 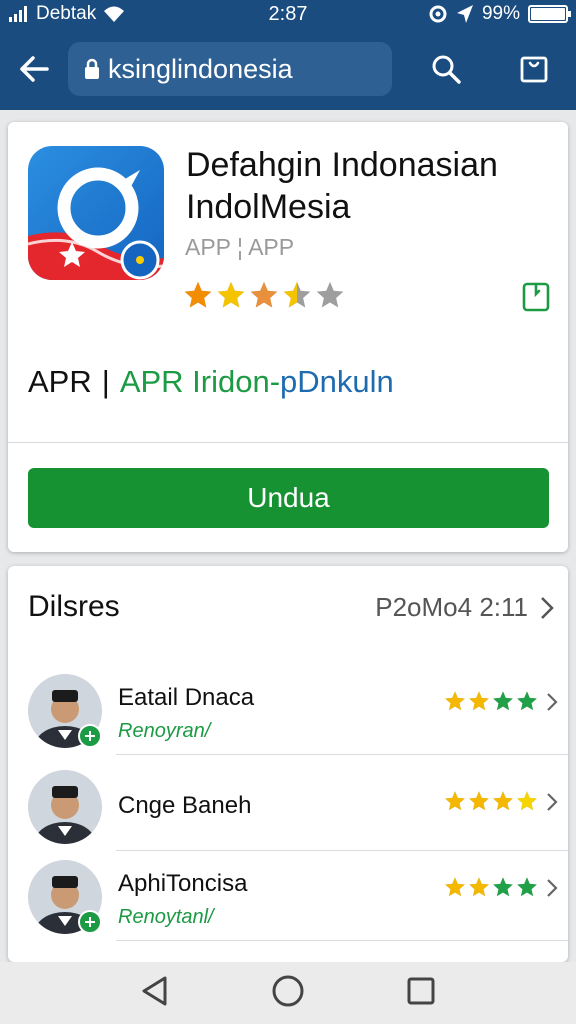 What do you see at coordinates (154, 990) in the screenshot?
I see `triangle-back-icon` at bounding box center [154, 990].